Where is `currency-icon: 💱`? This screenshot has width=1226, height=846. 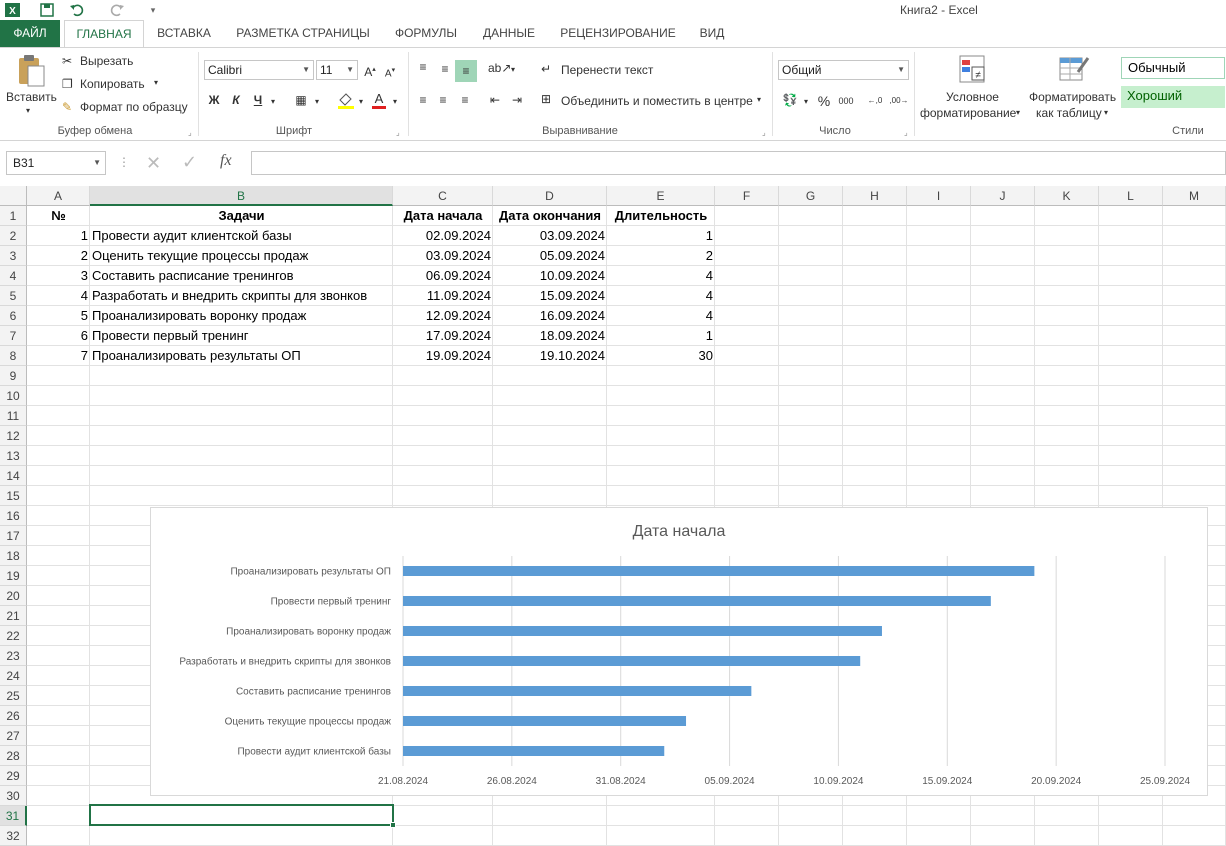 currency-icon: 💱 is located at coordinates (790, 100).